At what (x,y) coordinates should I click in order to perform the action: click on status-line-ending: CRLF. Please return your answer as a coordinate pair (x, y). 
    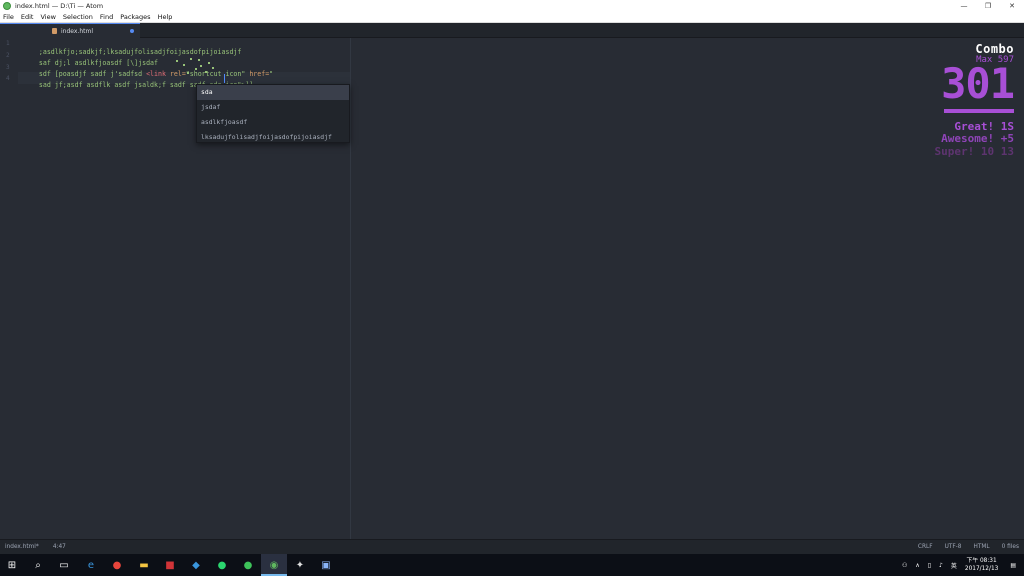
    Looking at the image, I should click on (925, 547).